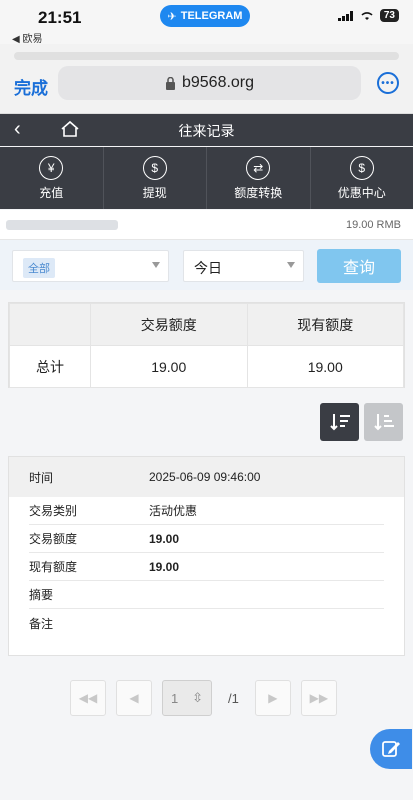 This screenshot has width=413, height=800. What do you see at coordinates (175, 698) in the screenshot?
I see `current-page: 1` at bounding box center [175, 698].